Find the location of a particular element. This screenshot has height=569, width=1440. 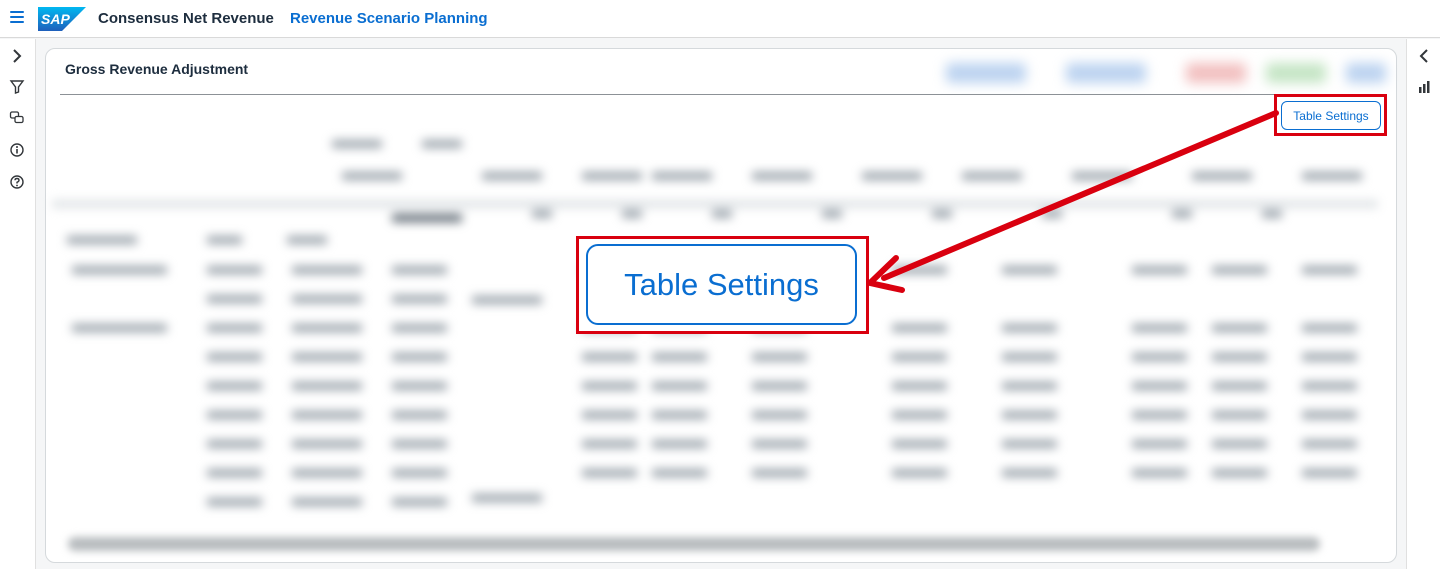

comments-icon is located at coordinates (17, 118).